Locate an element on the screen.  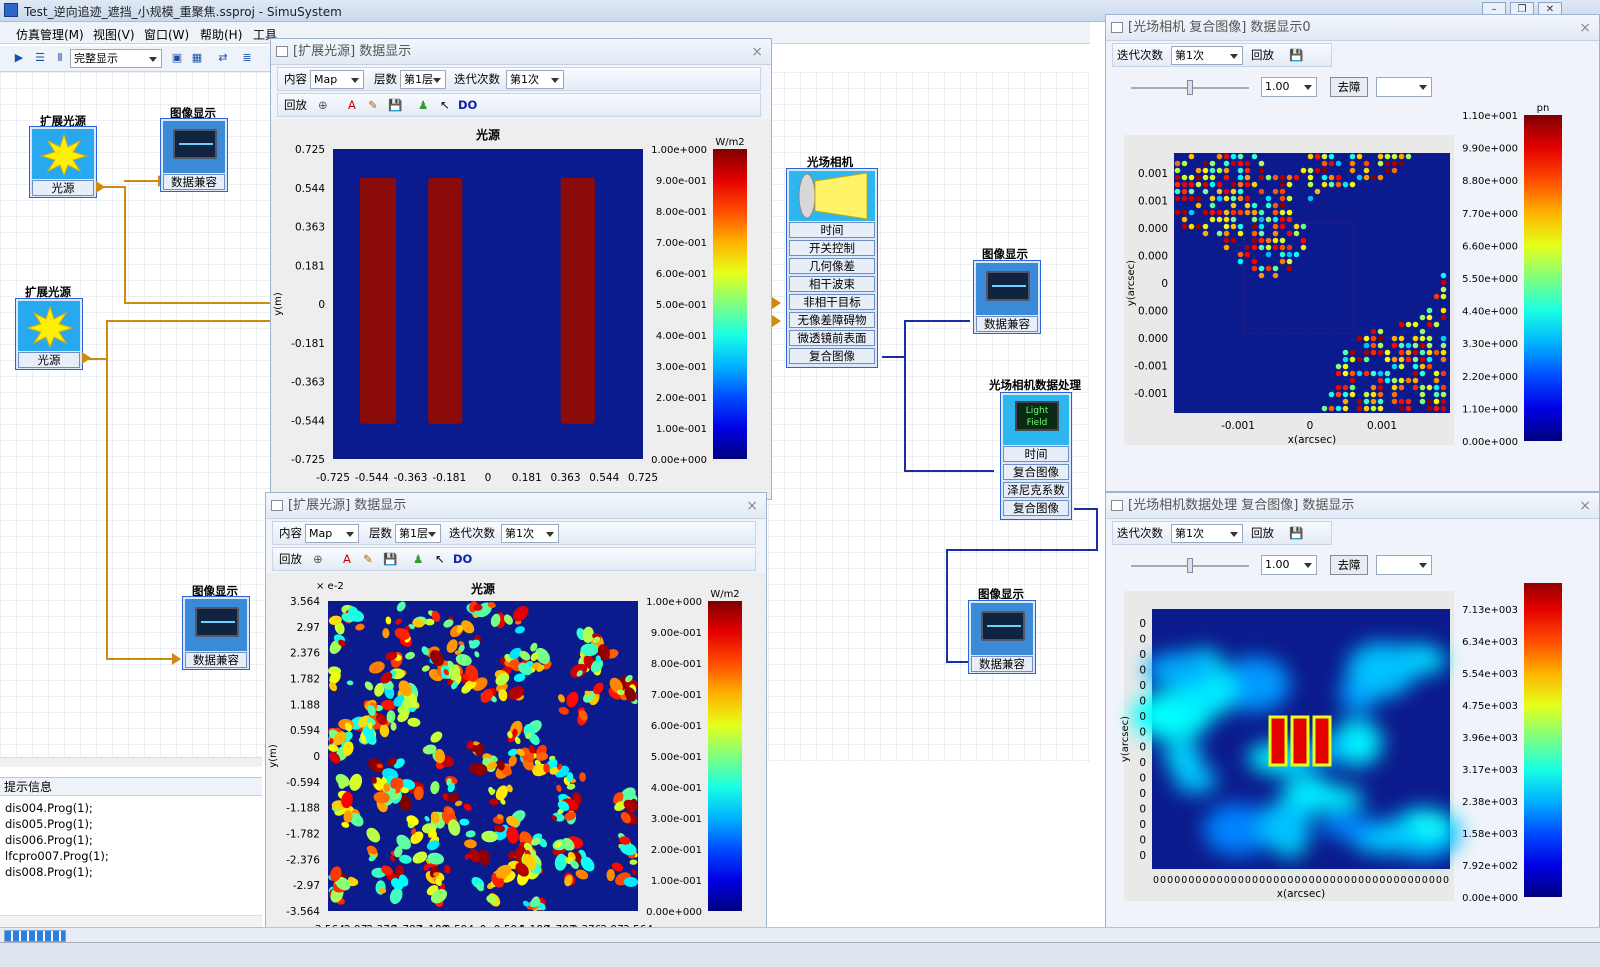
extended-source-block-1: 光源 is located at coordinates (63, 162).